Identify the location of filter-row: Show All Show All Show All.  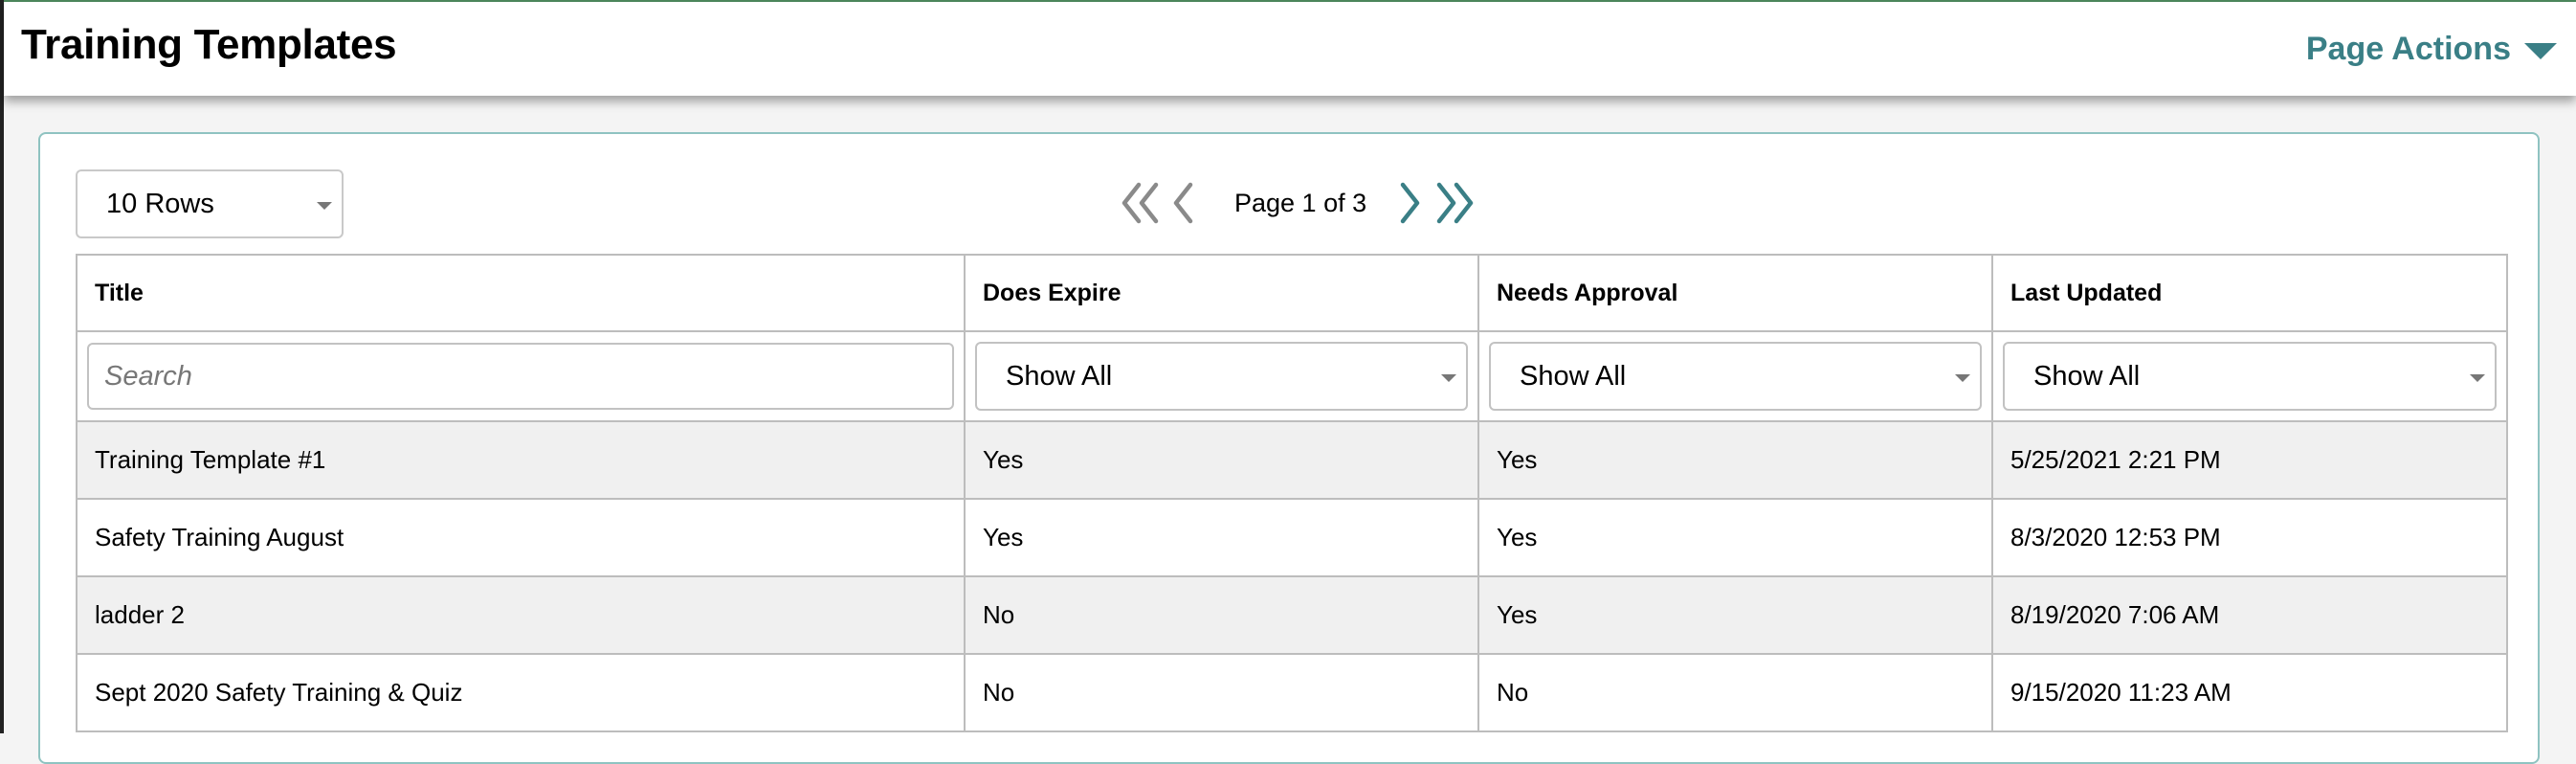
(1292, 376).